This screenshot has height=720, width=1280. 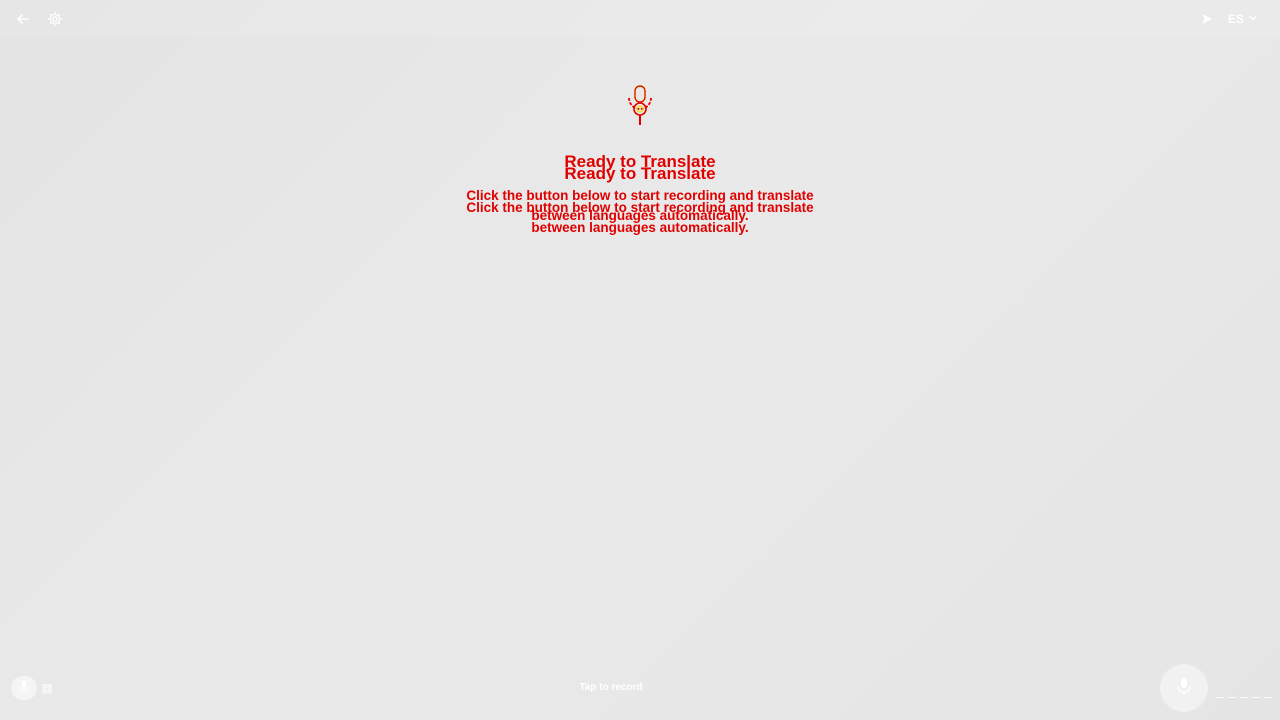 What do you see at coordinates (611, 687) in the screenshot?
I see `tap-to-record-label: Tap to record` at bounding box center [611, 687].